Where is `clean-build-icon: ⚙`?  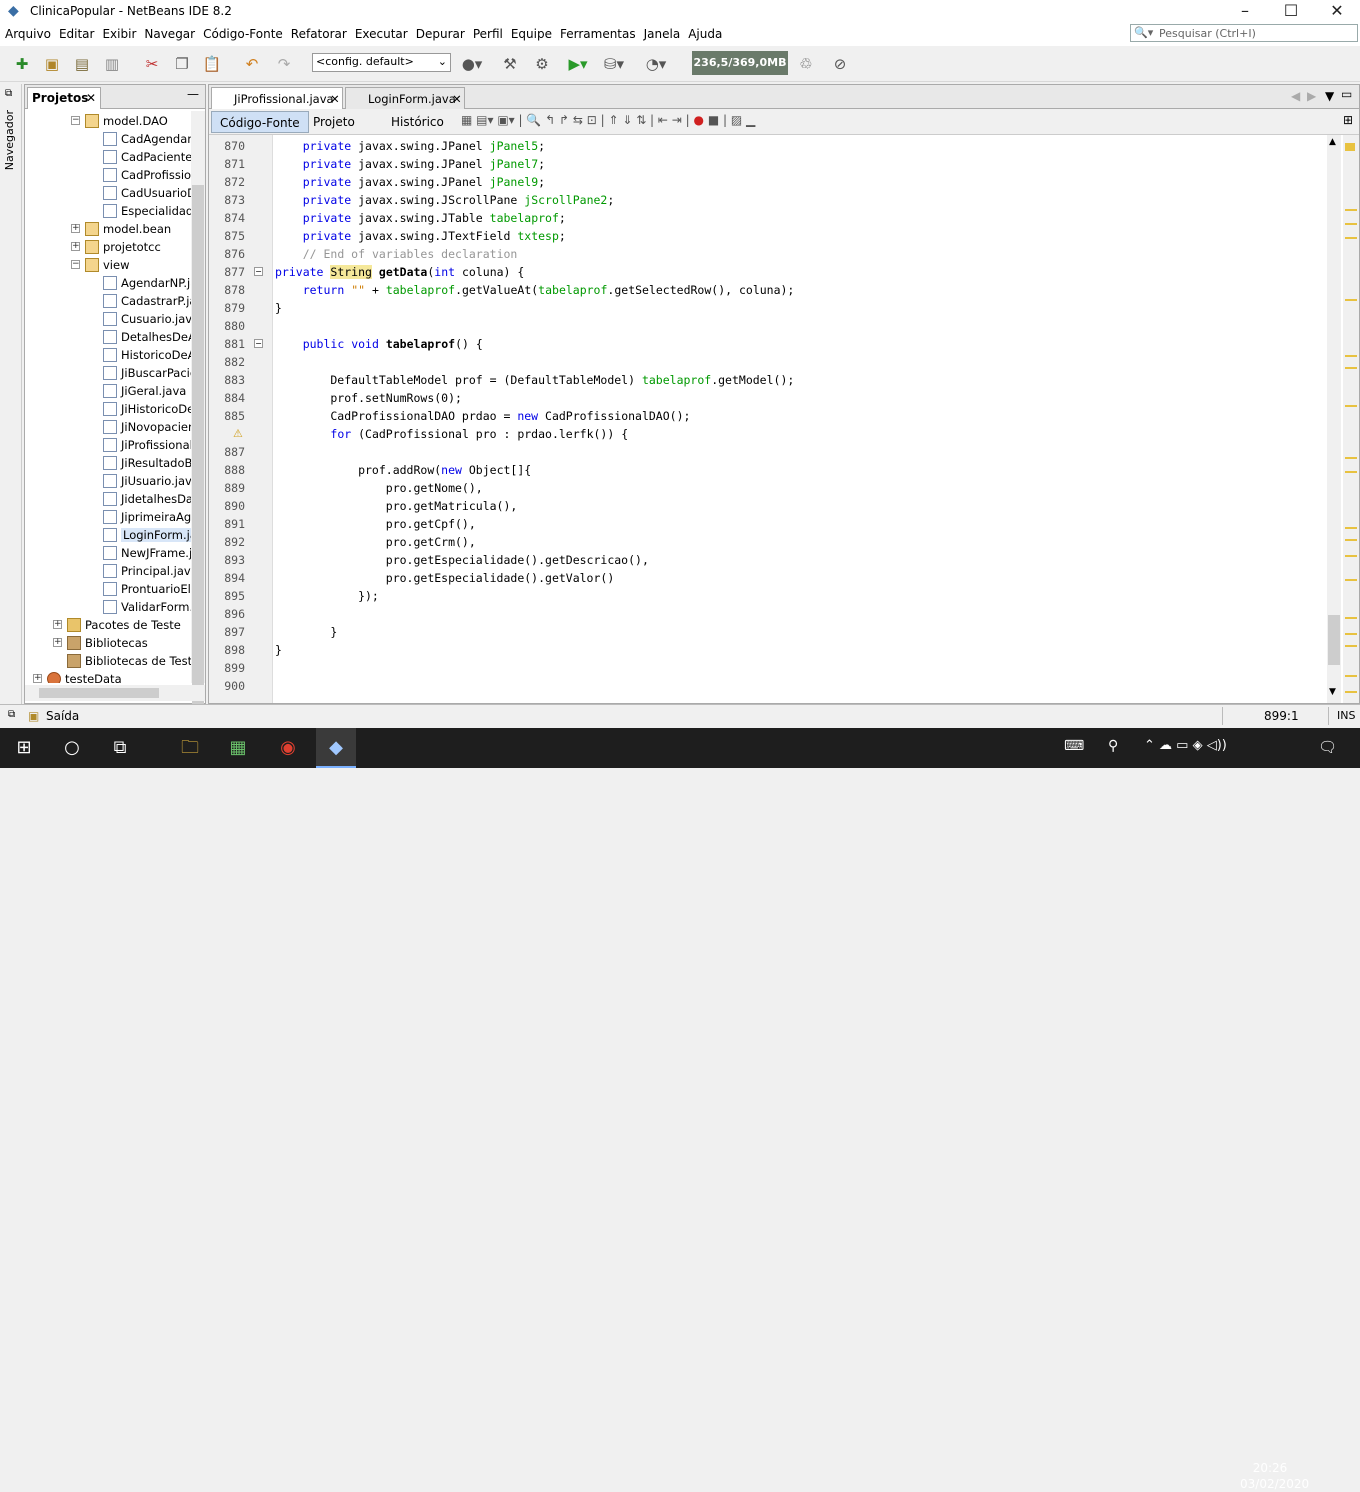 clean-build-icon: ⚙ is located at coordinates (542, 64).